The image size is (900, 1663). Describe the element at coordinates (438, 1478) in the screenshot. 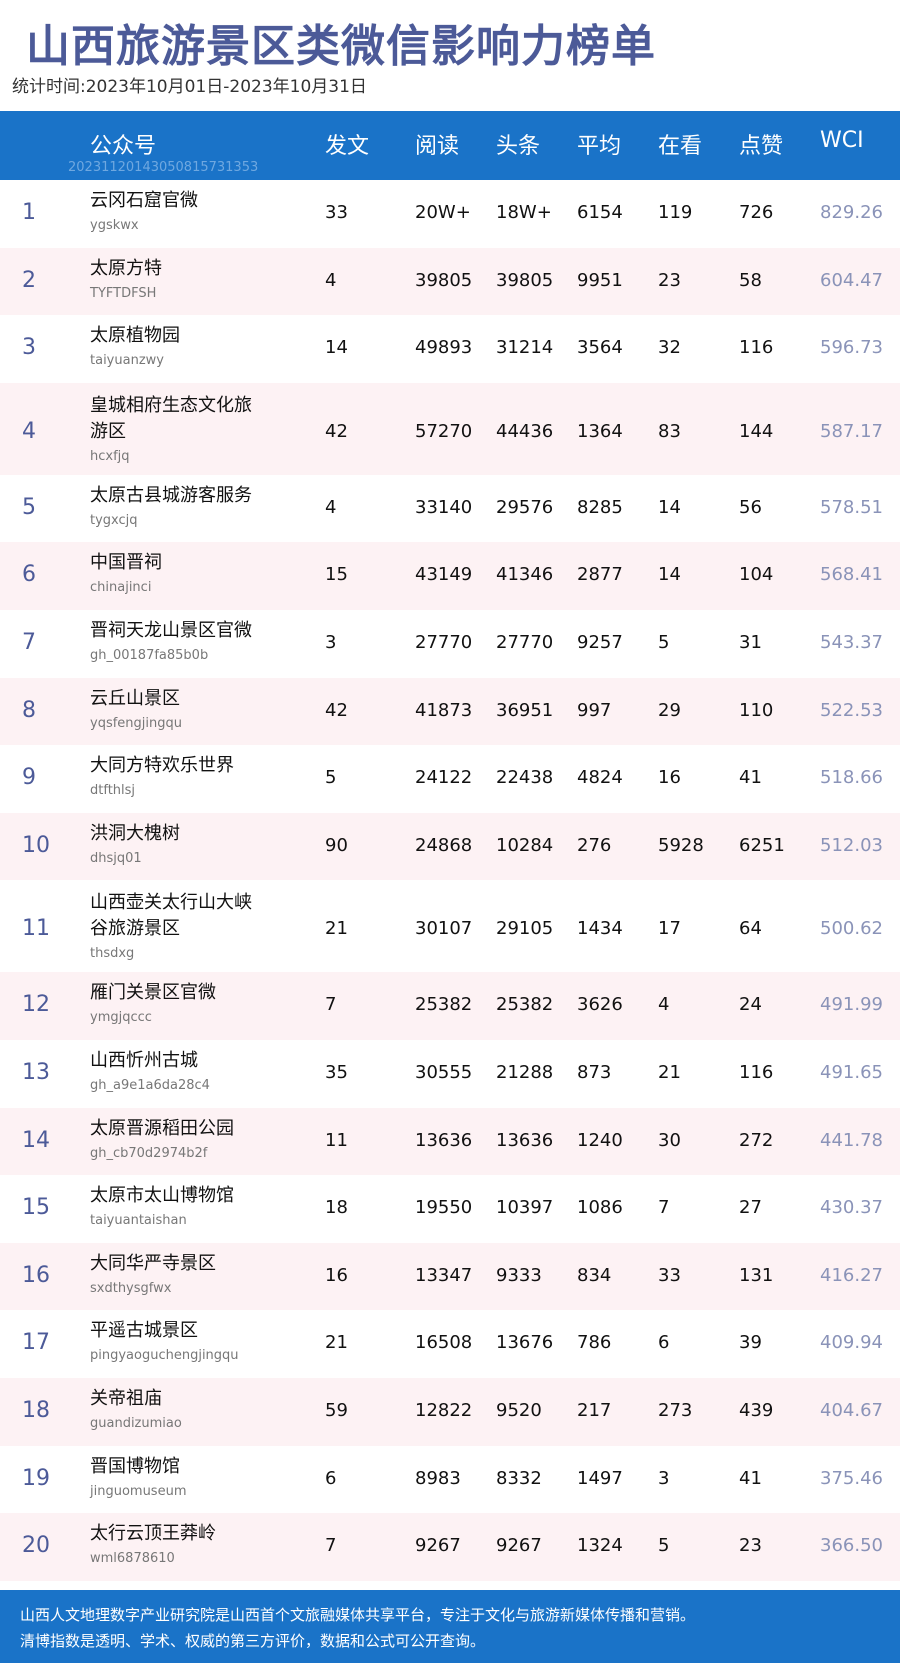

I see `cell-reads: 8983` at that location.